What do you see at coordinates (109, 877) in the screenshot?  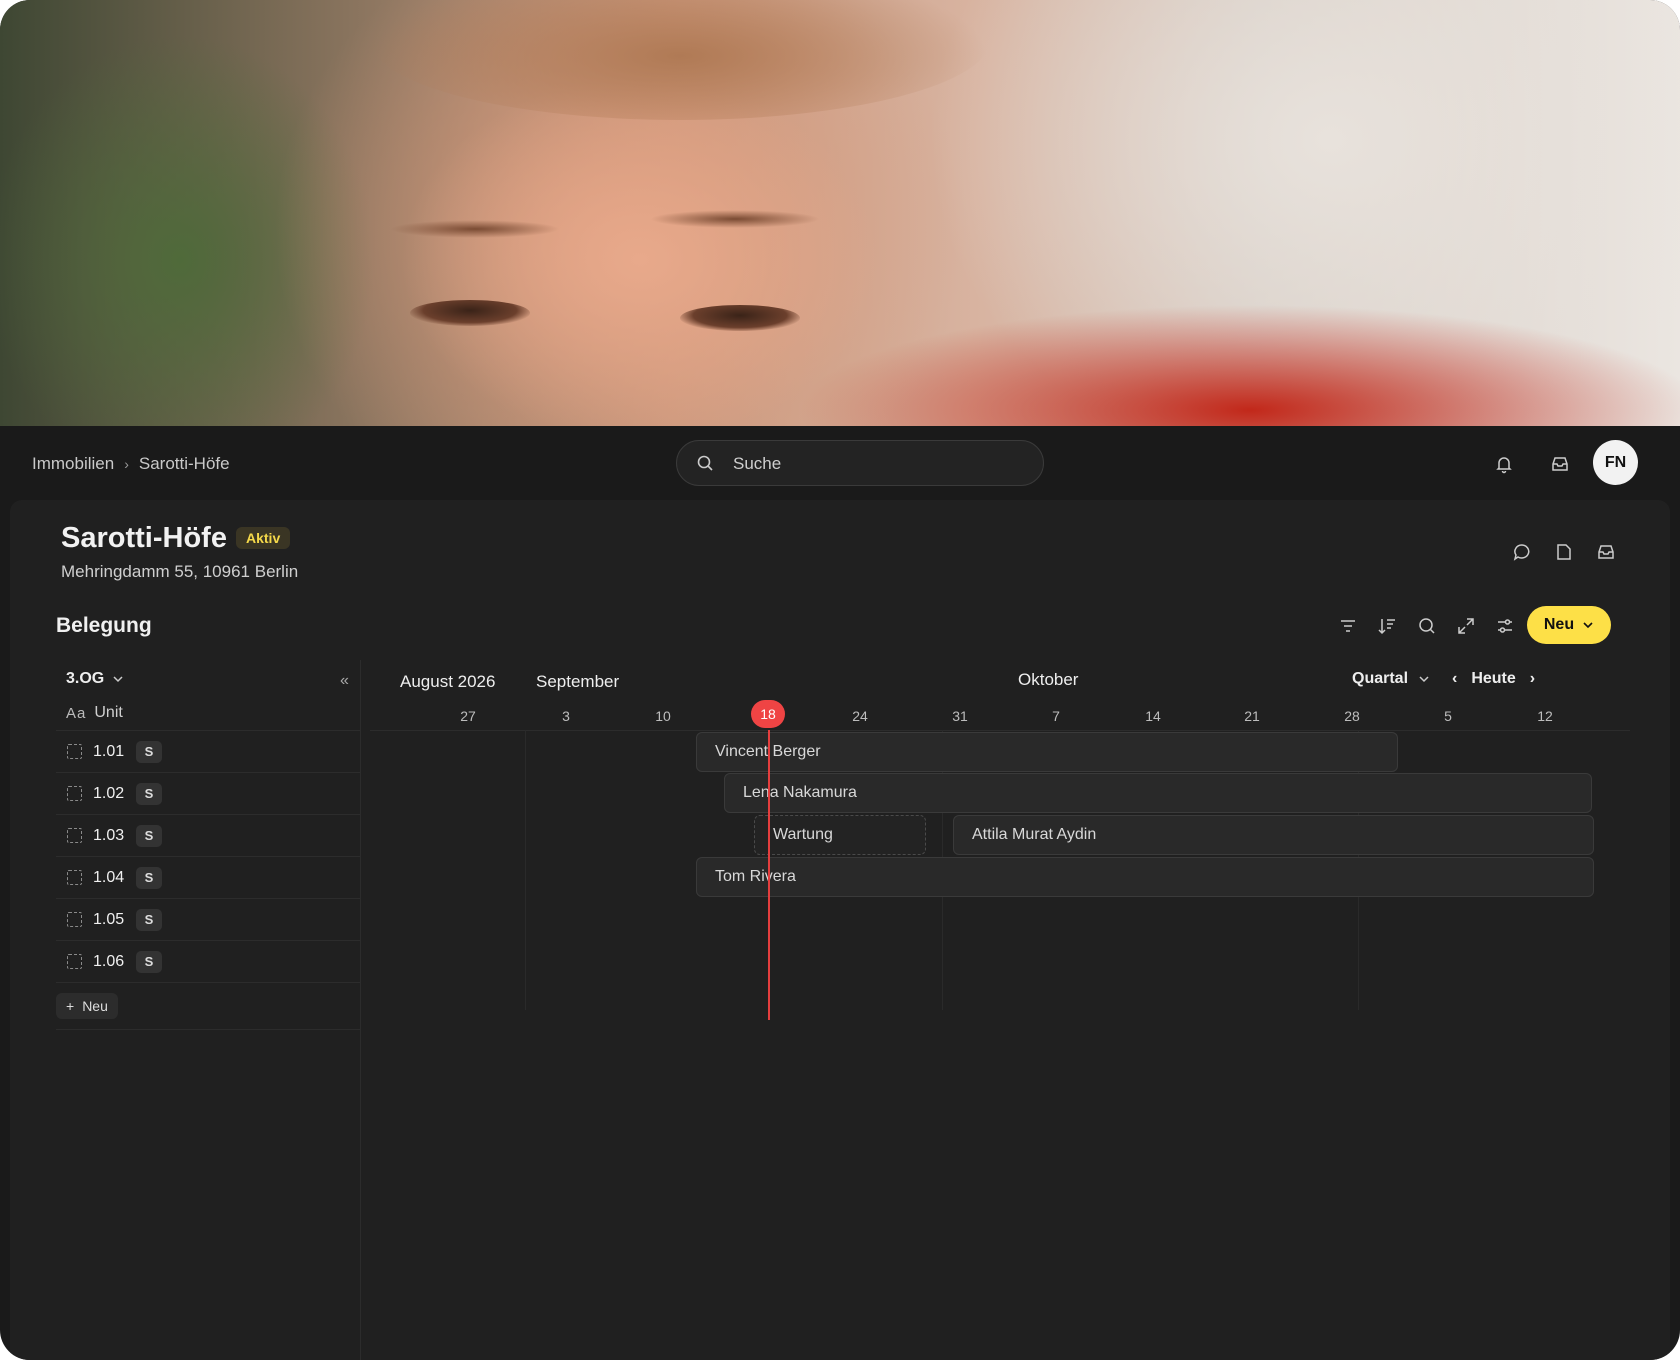 I see `unit-name: 1.04` at bounding box center [109, 877].